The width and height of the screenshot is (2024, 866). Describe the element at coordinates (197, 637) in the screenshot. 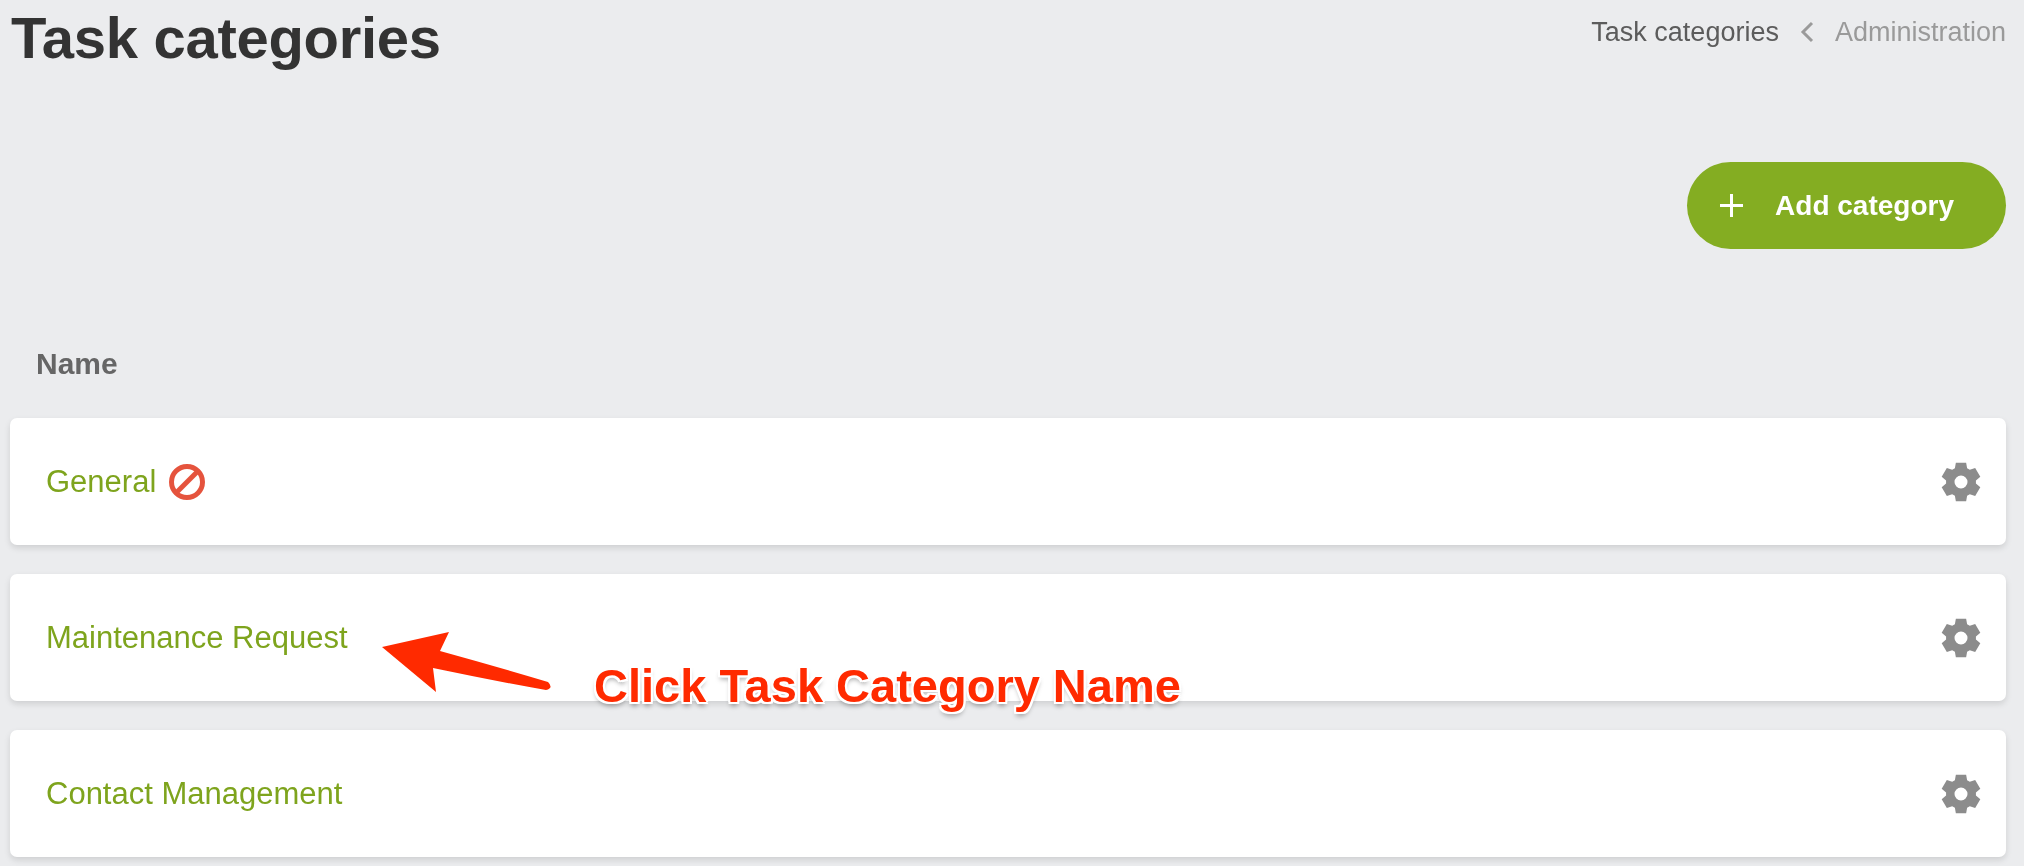

I see `category-link: Maintenance Request` at that location.